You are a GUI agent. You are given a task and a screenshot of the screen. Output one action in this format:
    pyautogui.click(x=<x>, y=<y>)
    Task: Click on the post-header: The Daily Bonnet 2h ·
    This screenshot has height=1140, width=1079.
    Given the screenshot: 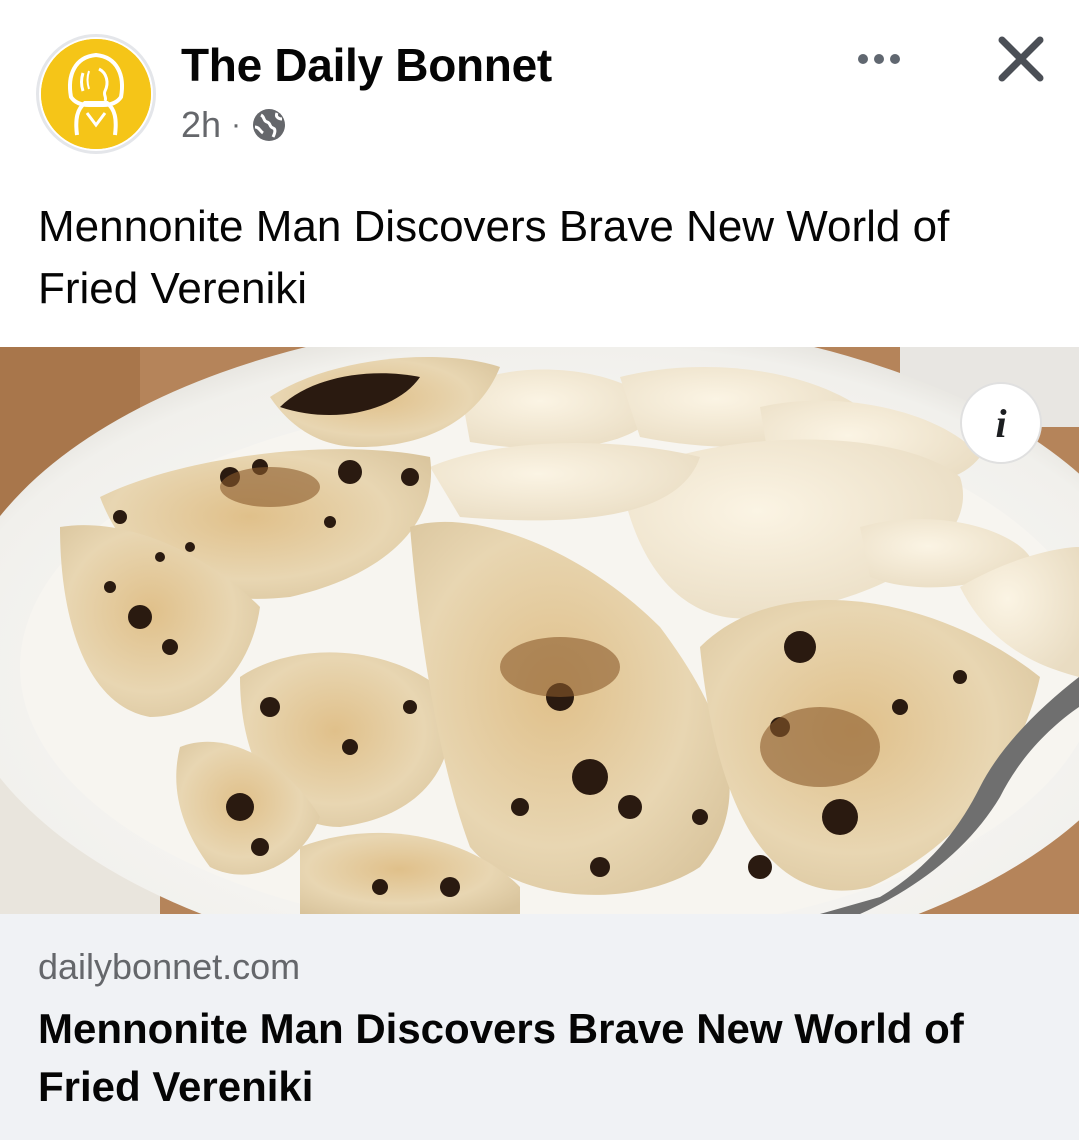 What is the action you would take?
    pyautogui.click(x=539, y=85)
    